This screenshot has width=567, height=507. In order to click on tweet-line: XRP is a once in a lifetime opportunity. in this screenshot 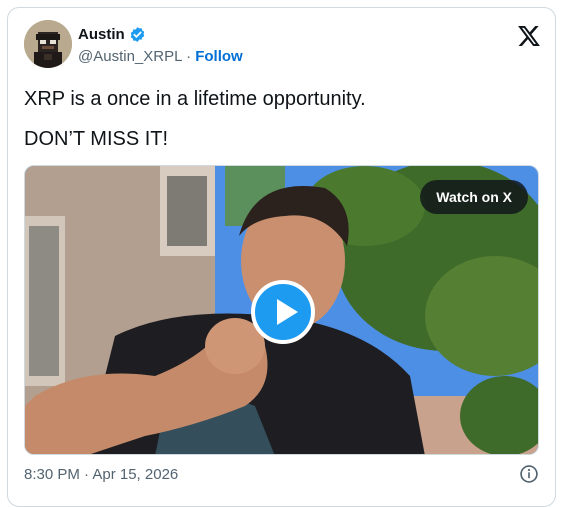, I will do `click(195, 99)`.